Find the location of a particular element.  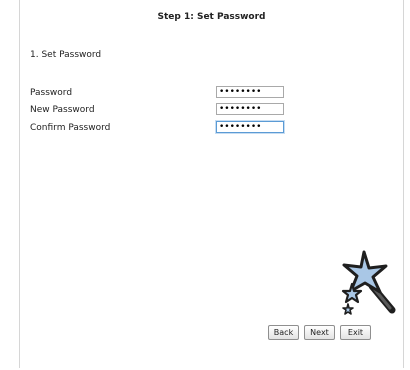

confirm-password-input is located at coordinates (250, 127).